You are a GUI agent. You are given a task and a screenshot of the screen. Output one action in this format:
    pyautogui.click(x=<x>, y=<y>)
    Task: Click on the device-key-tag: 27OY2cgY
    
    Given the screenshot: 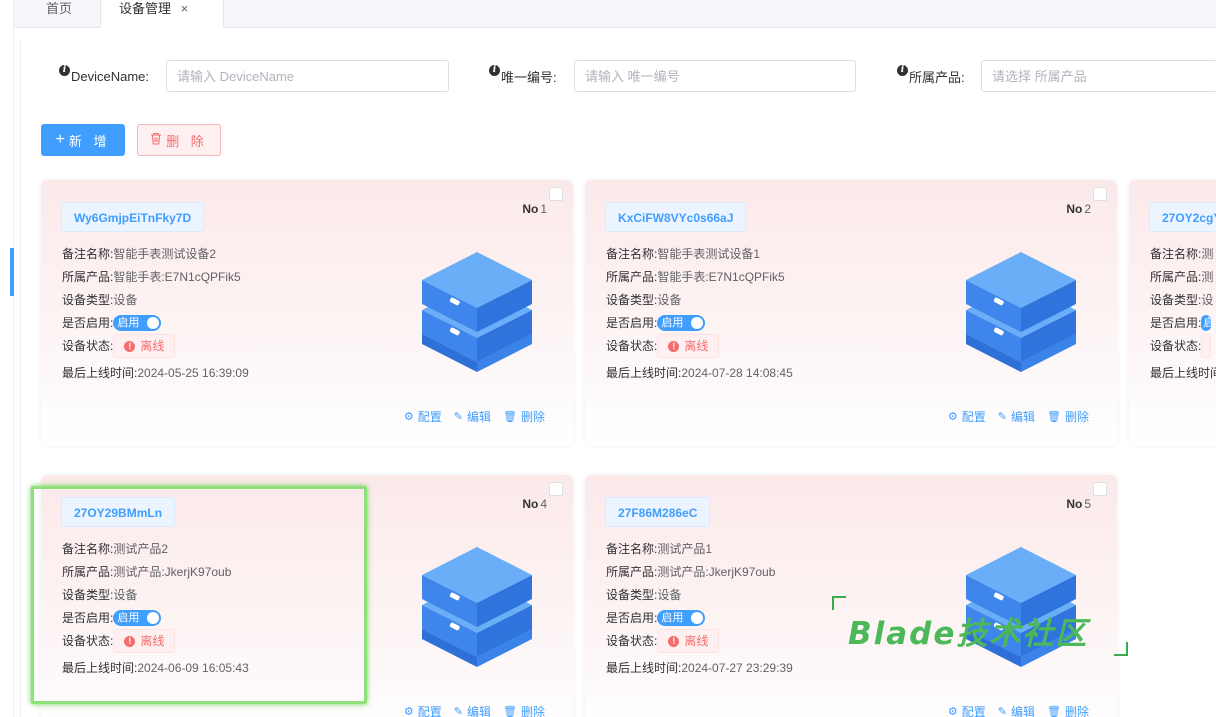 What is the action you would take?
    pyautogui.click(x=1182, y=217)
    